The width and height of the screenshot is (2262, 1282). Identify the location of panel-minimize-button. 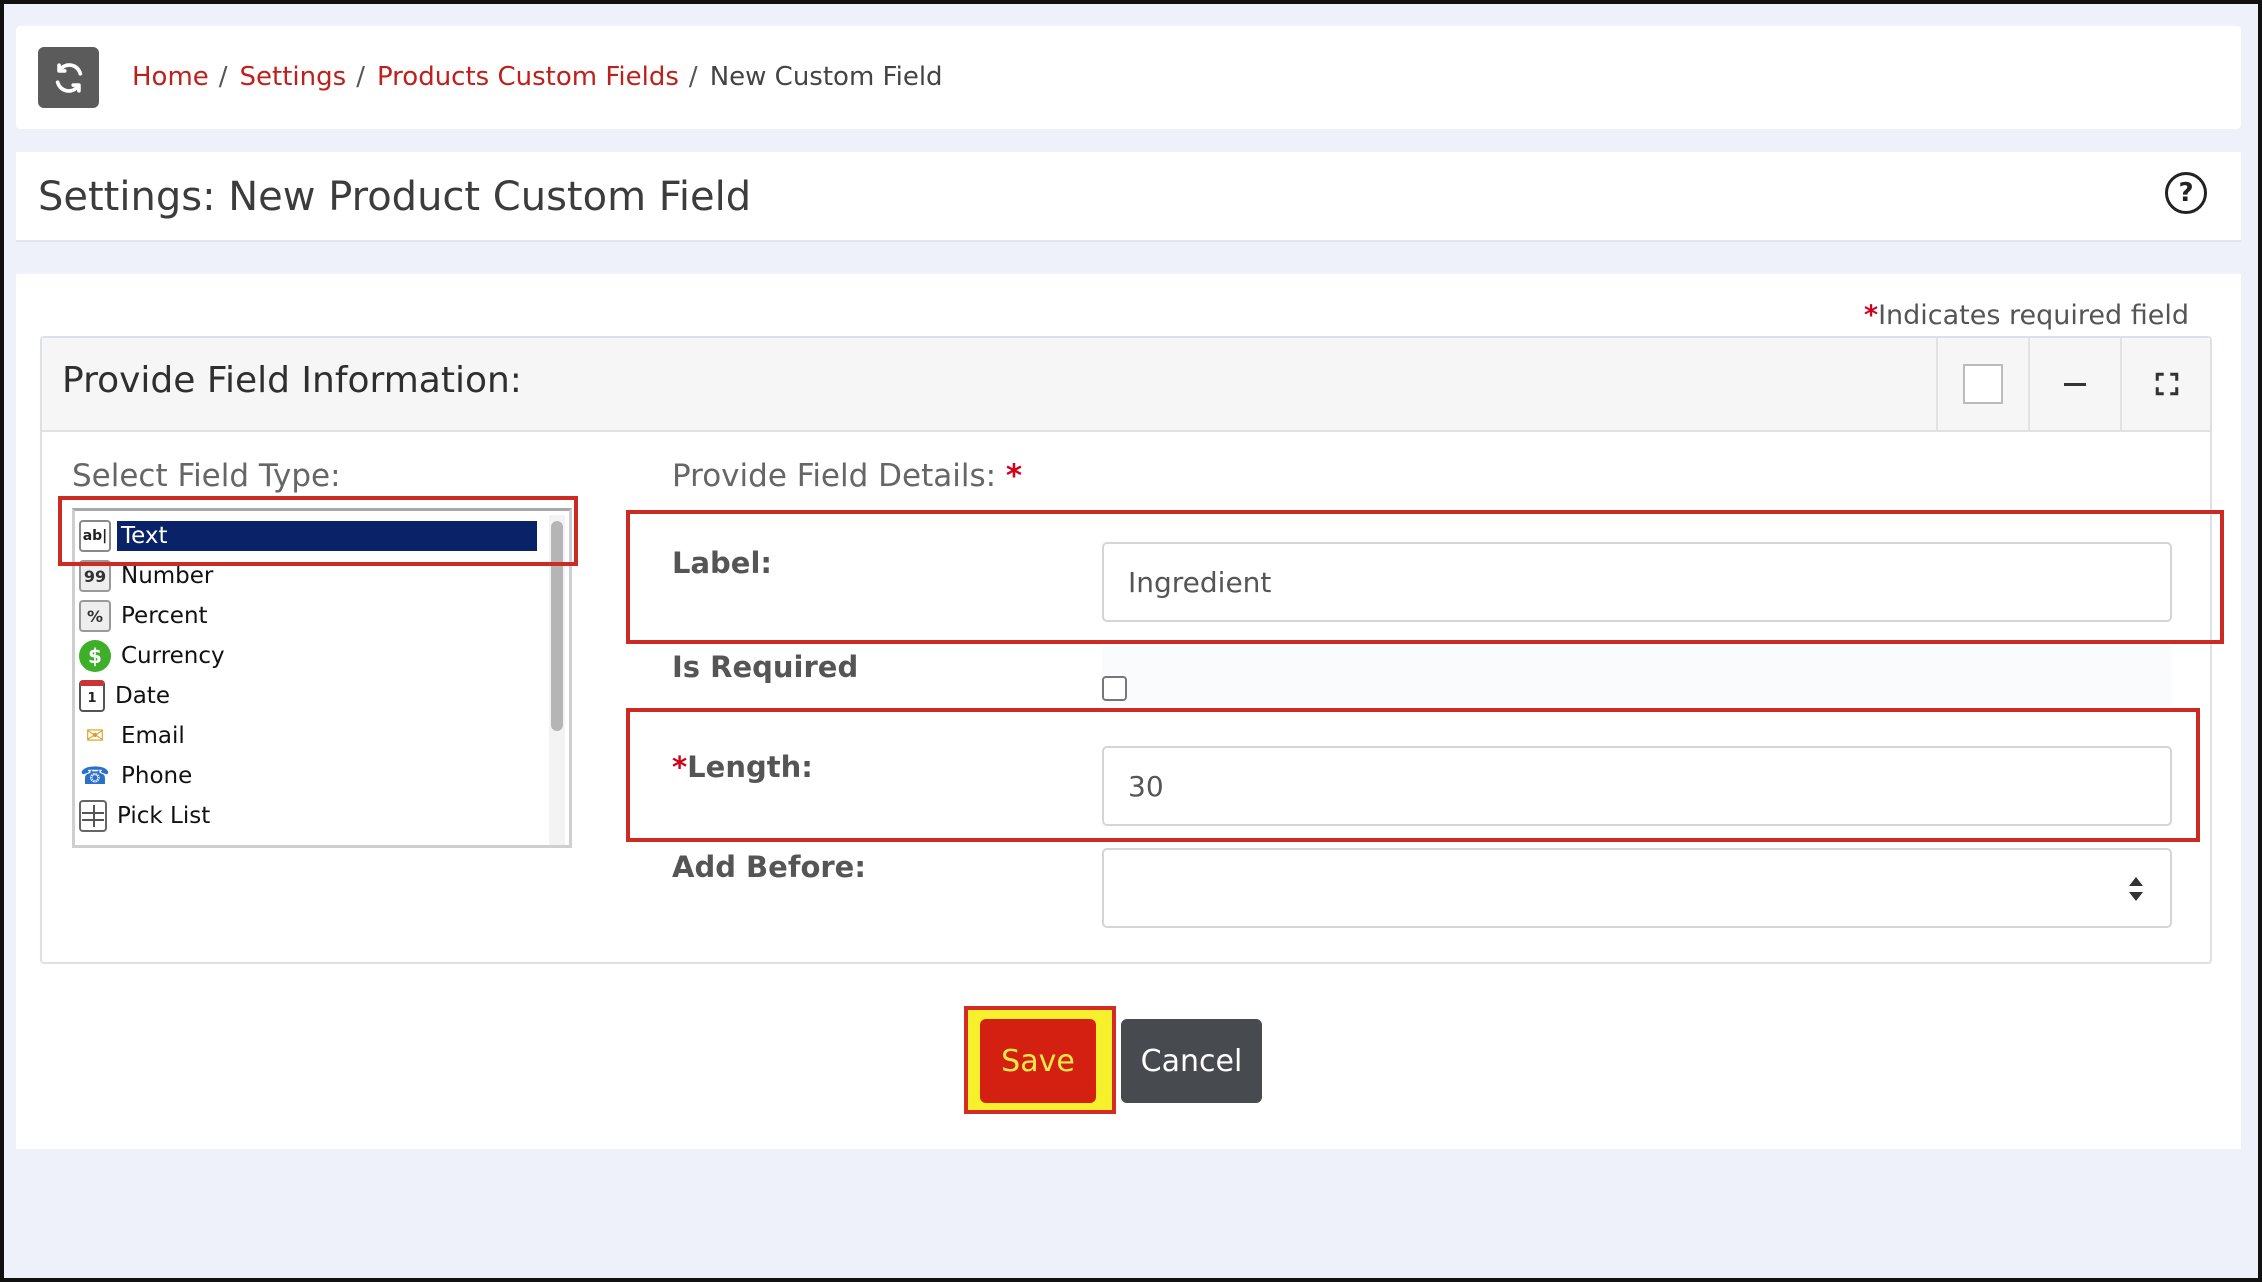
(2074, 384).